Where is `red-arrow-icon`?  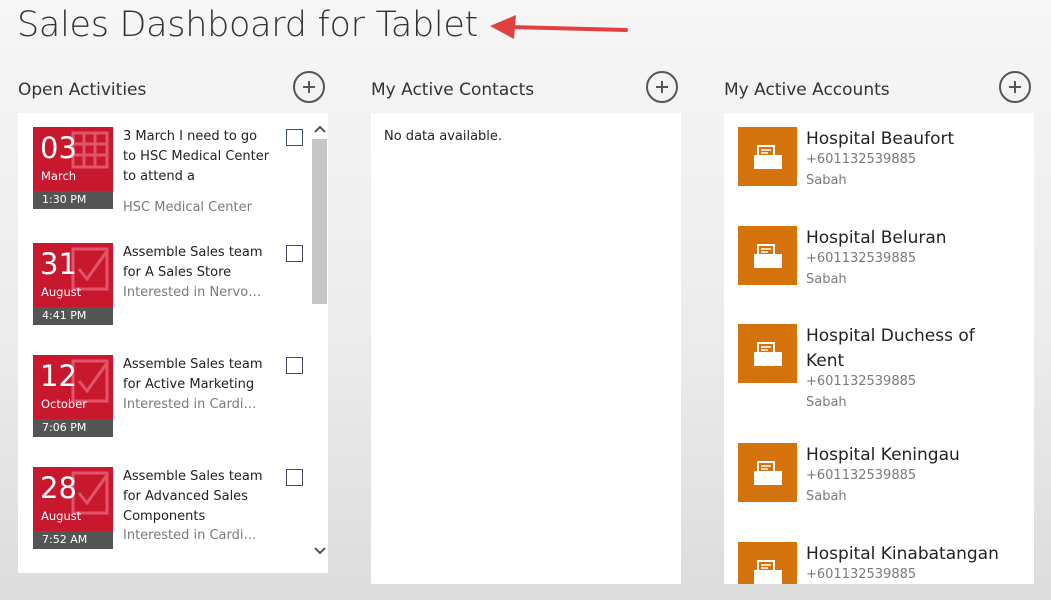 red-arrow-icon is located at coordinates (559, 27).